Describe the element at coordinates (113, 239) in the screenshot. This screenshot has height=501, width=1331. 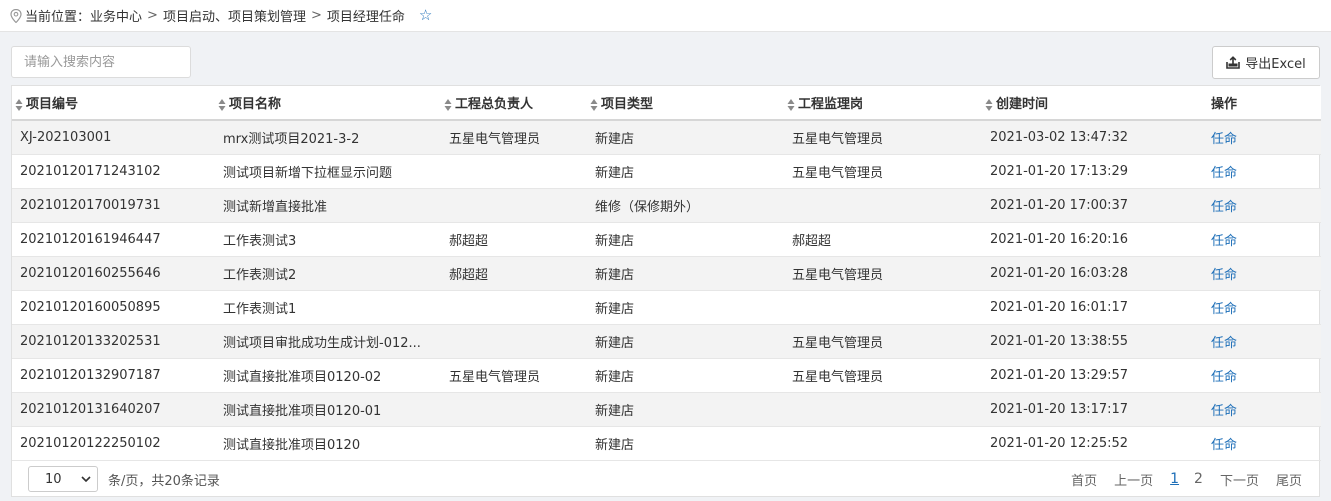
I see `cell-project-code: 20210120161946447` at that location.